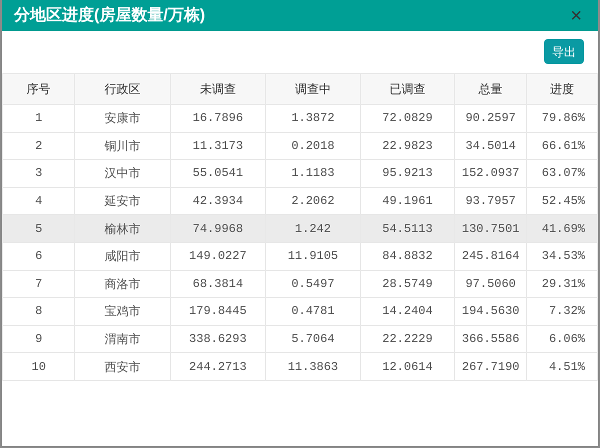 The height and width of the screenshot is (448, 600). I want to click on table-row: 1 安康市 16.7896 1.3872 72.0829 90.2597 79.86%, so click(300, 118).